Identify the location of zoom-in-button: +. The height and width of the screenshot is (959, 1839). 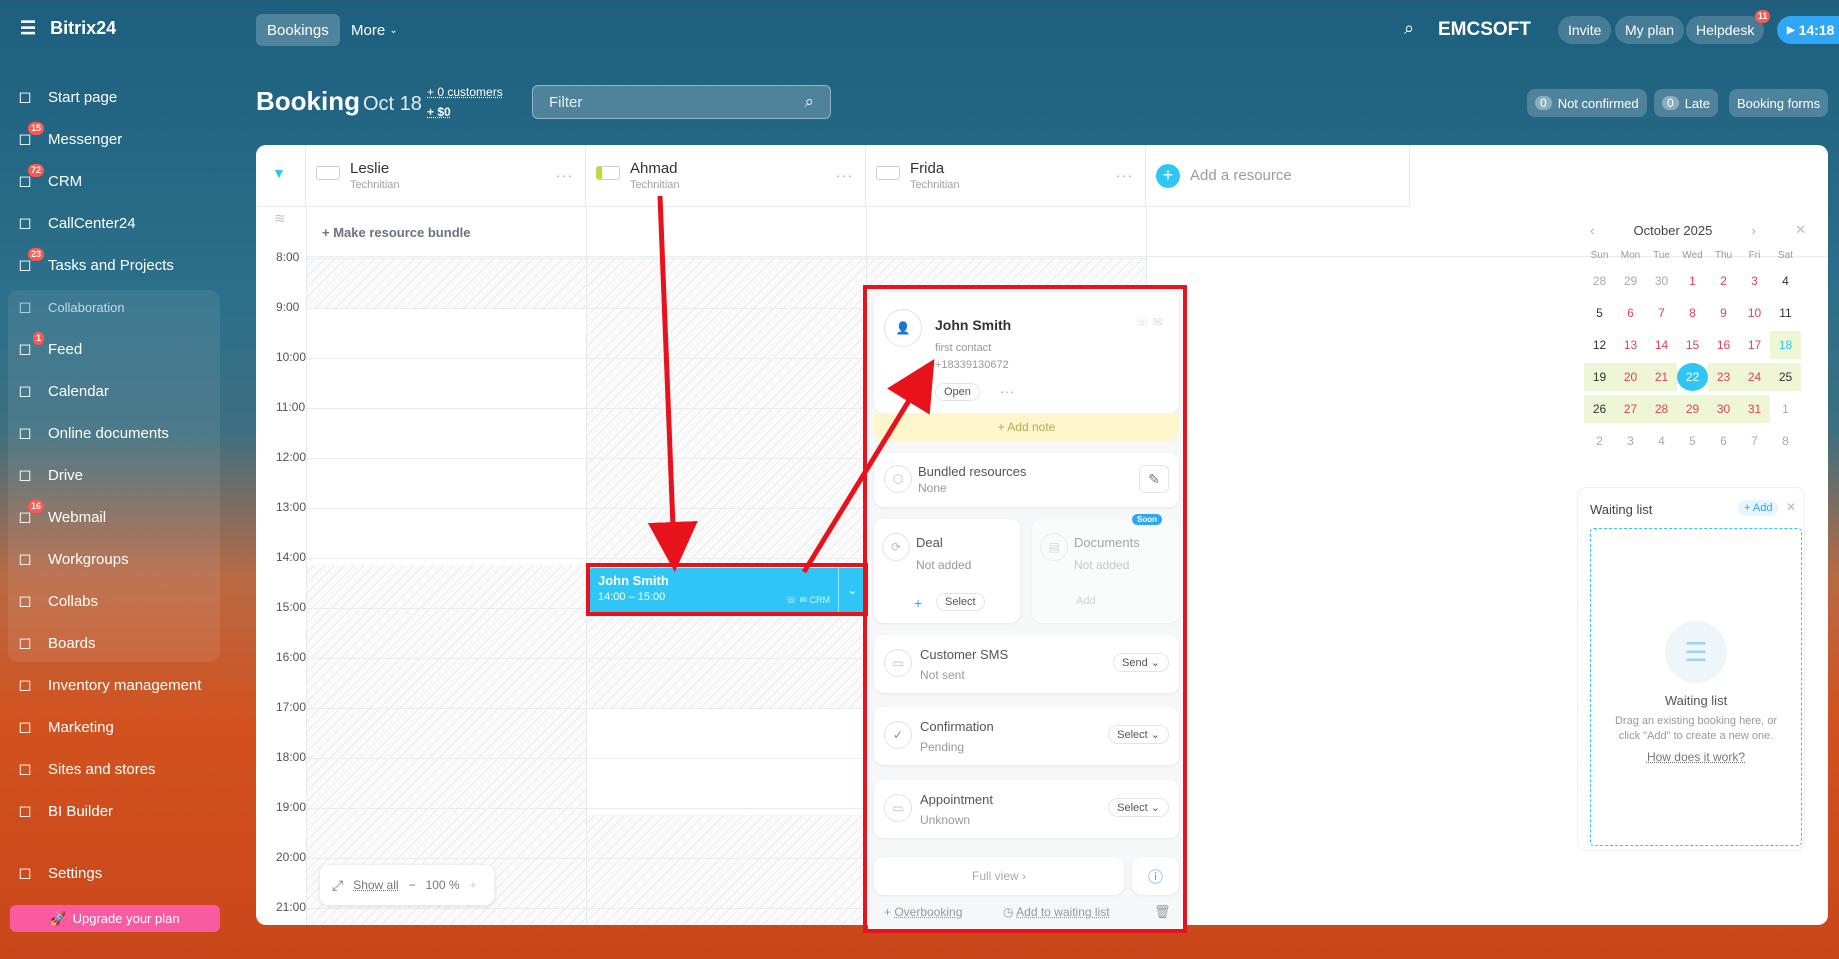
(473, 885).